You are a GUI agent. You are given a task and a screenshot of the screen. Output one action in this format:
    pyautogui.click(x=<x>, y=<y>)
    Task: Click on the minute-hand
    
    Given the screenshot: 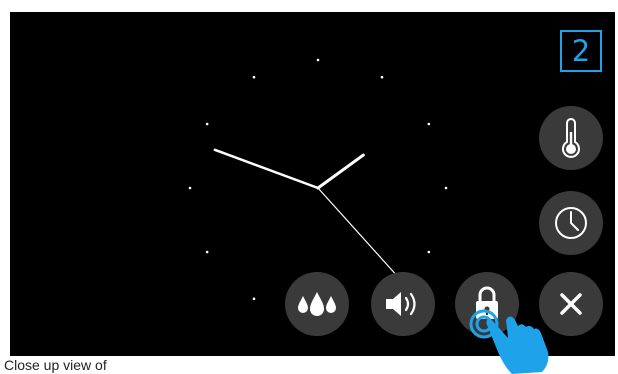 What is the action you would take?
    pyautogui.click(x=266, y=169)
    